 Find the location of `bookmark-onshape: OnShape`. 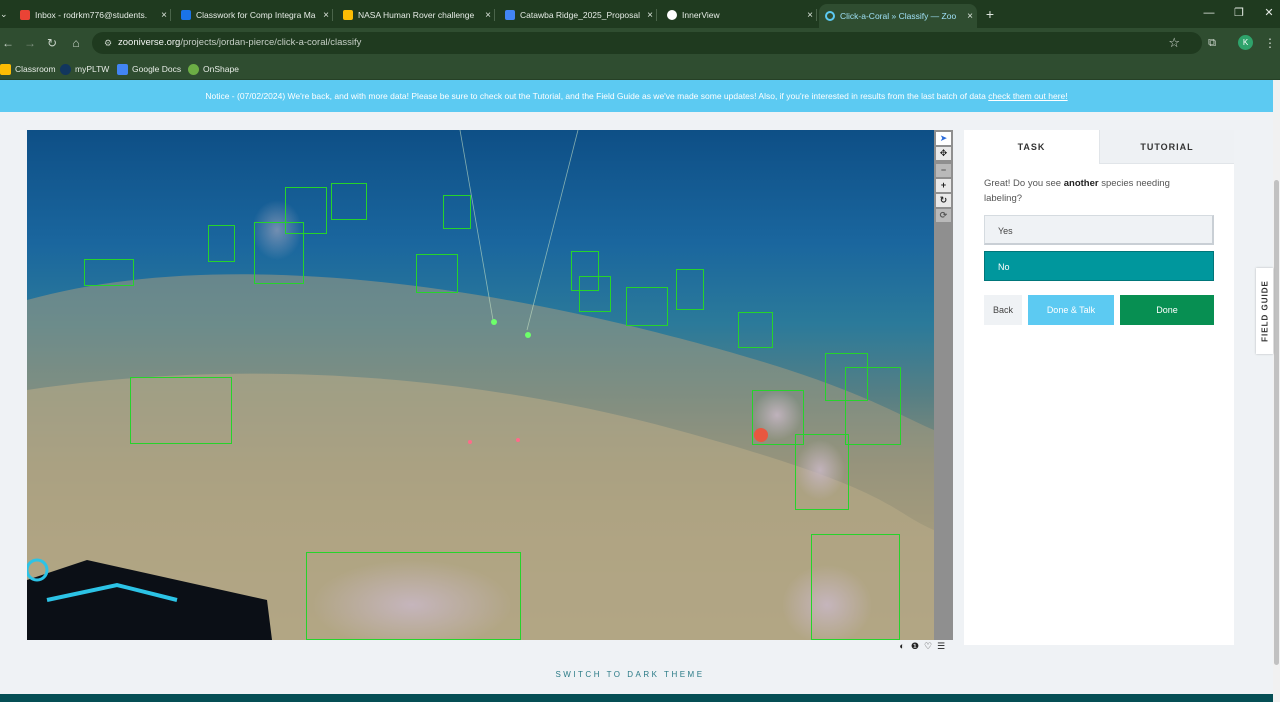

bookmark-onshape: OnShape is located at coordinates (213, 69).